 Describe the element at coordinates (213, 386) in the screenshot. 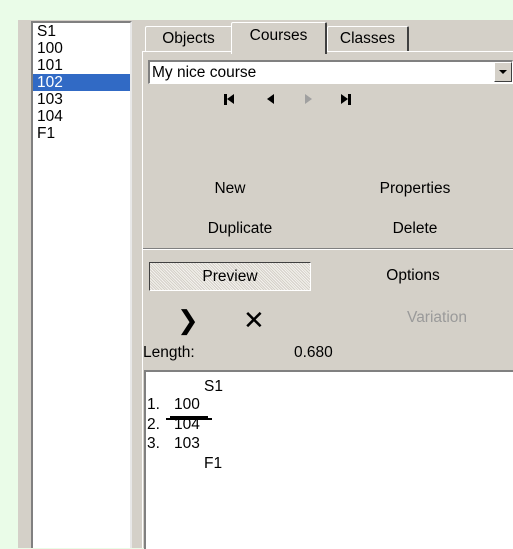

I see `course-start: S1` at that location.